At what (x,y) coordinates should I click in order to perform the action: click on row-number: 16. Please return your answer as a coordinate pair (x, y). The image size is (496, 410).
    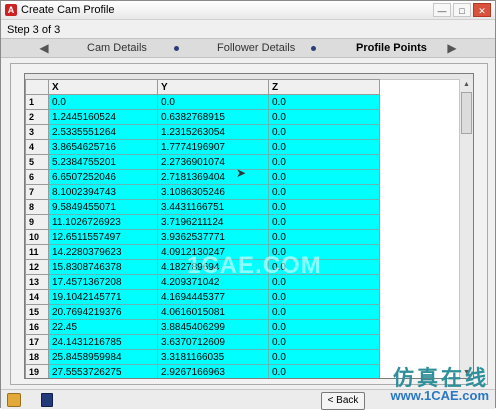
    Looking at the image, I should click on (37, 327).